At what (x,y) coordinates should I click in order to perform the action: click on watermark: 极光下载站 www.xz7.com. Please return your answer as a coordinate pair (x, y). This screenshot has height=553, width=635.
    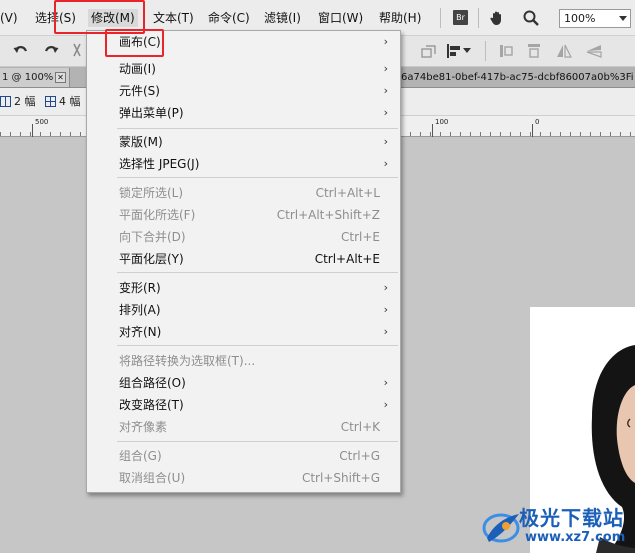
    Looking at the image, I should click on (558, 526).